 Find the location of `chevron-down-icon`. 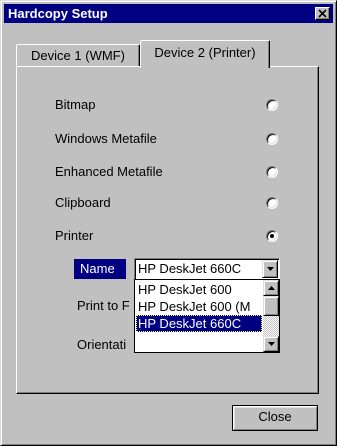

chevron-down-icon is located at coordinates (270, 269).